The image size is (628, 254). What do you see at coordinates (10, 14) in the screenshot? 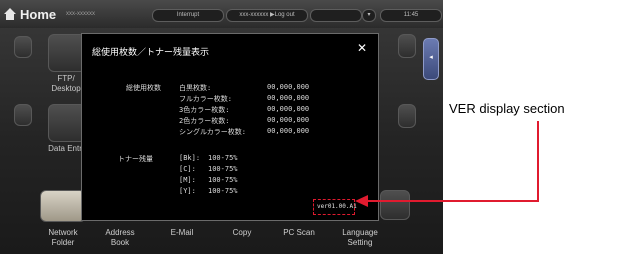
I see `home-icon` at bounding box center [10, 14].